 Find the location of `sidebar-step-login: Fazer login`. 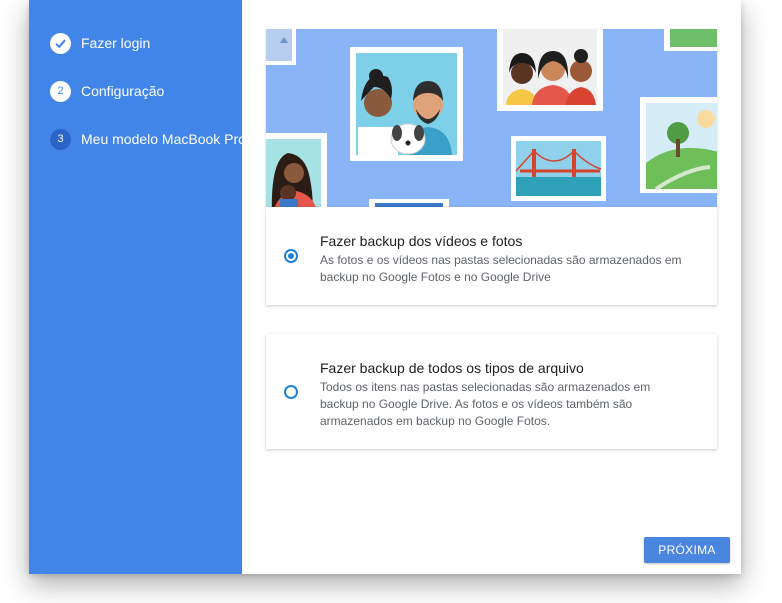

sidebar-step-login: Fazer login is located at coordinates (100, 43).